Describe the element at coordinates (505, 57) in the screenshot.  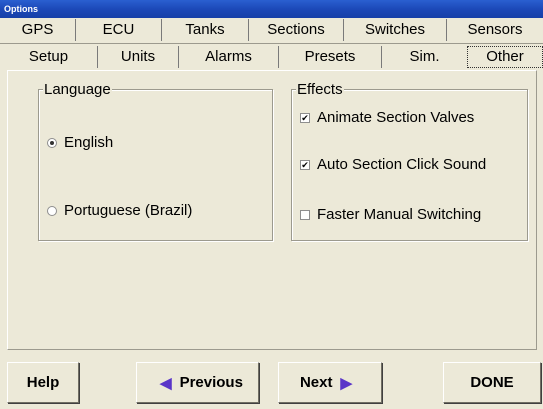
I see `tab-other: Other` at that location.